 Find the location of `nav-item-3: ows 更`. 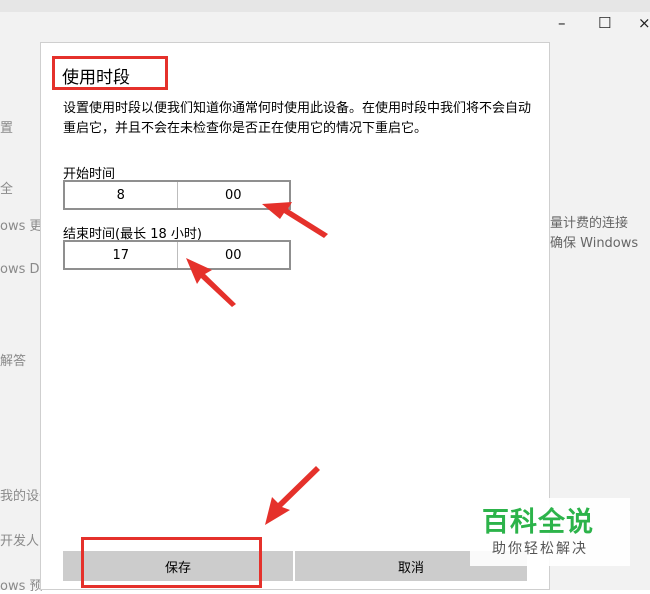

nav-item-3: ows 更 is located at coordinates (21, 224).